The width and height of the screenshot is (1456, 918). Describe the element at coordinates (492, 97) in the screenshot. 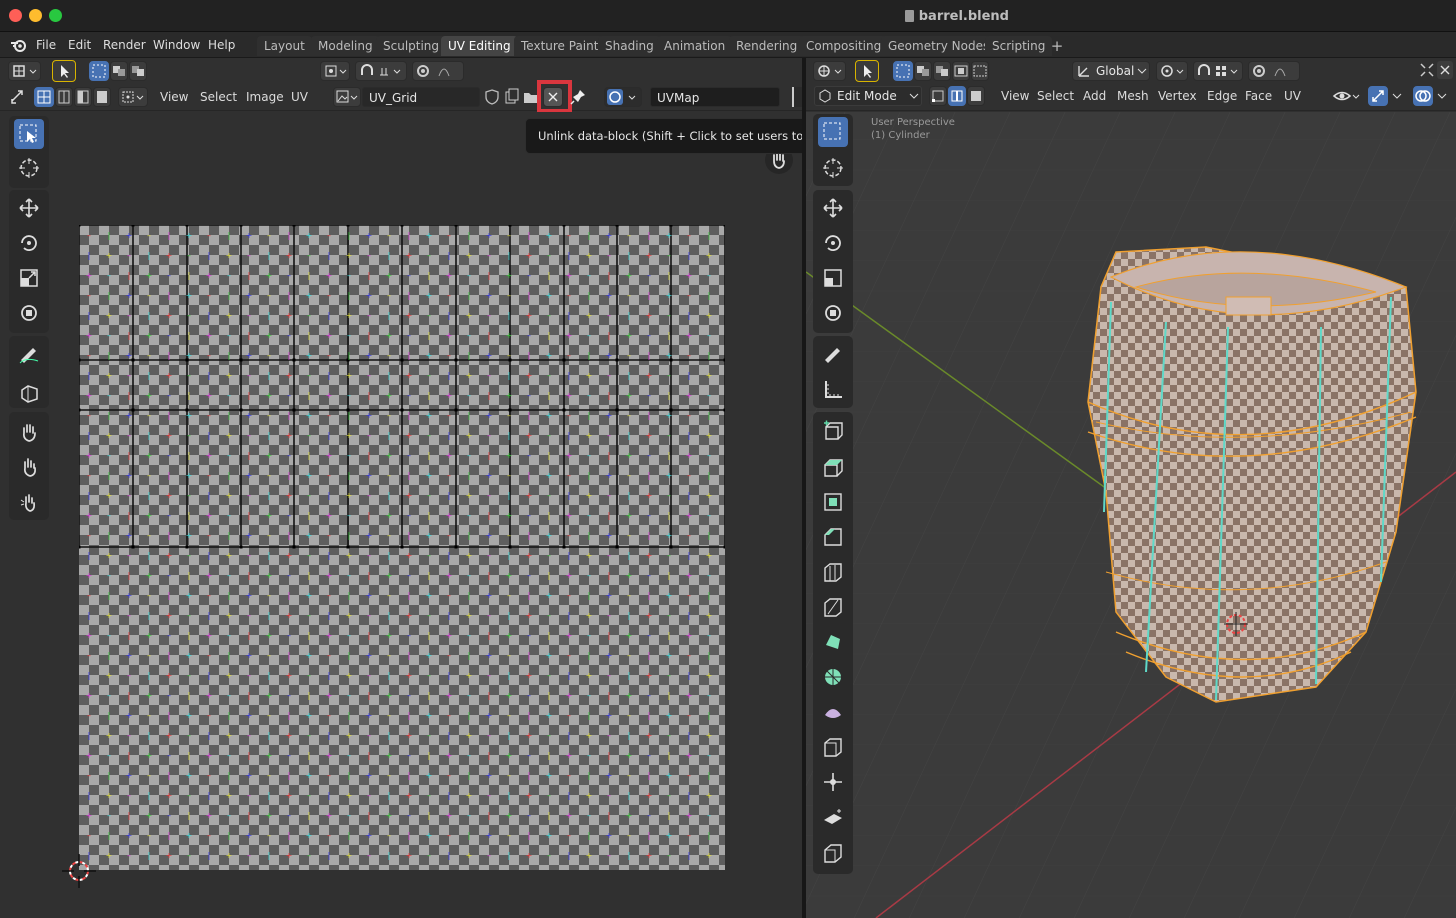

I see `fake-user-shield-icon` at that location.